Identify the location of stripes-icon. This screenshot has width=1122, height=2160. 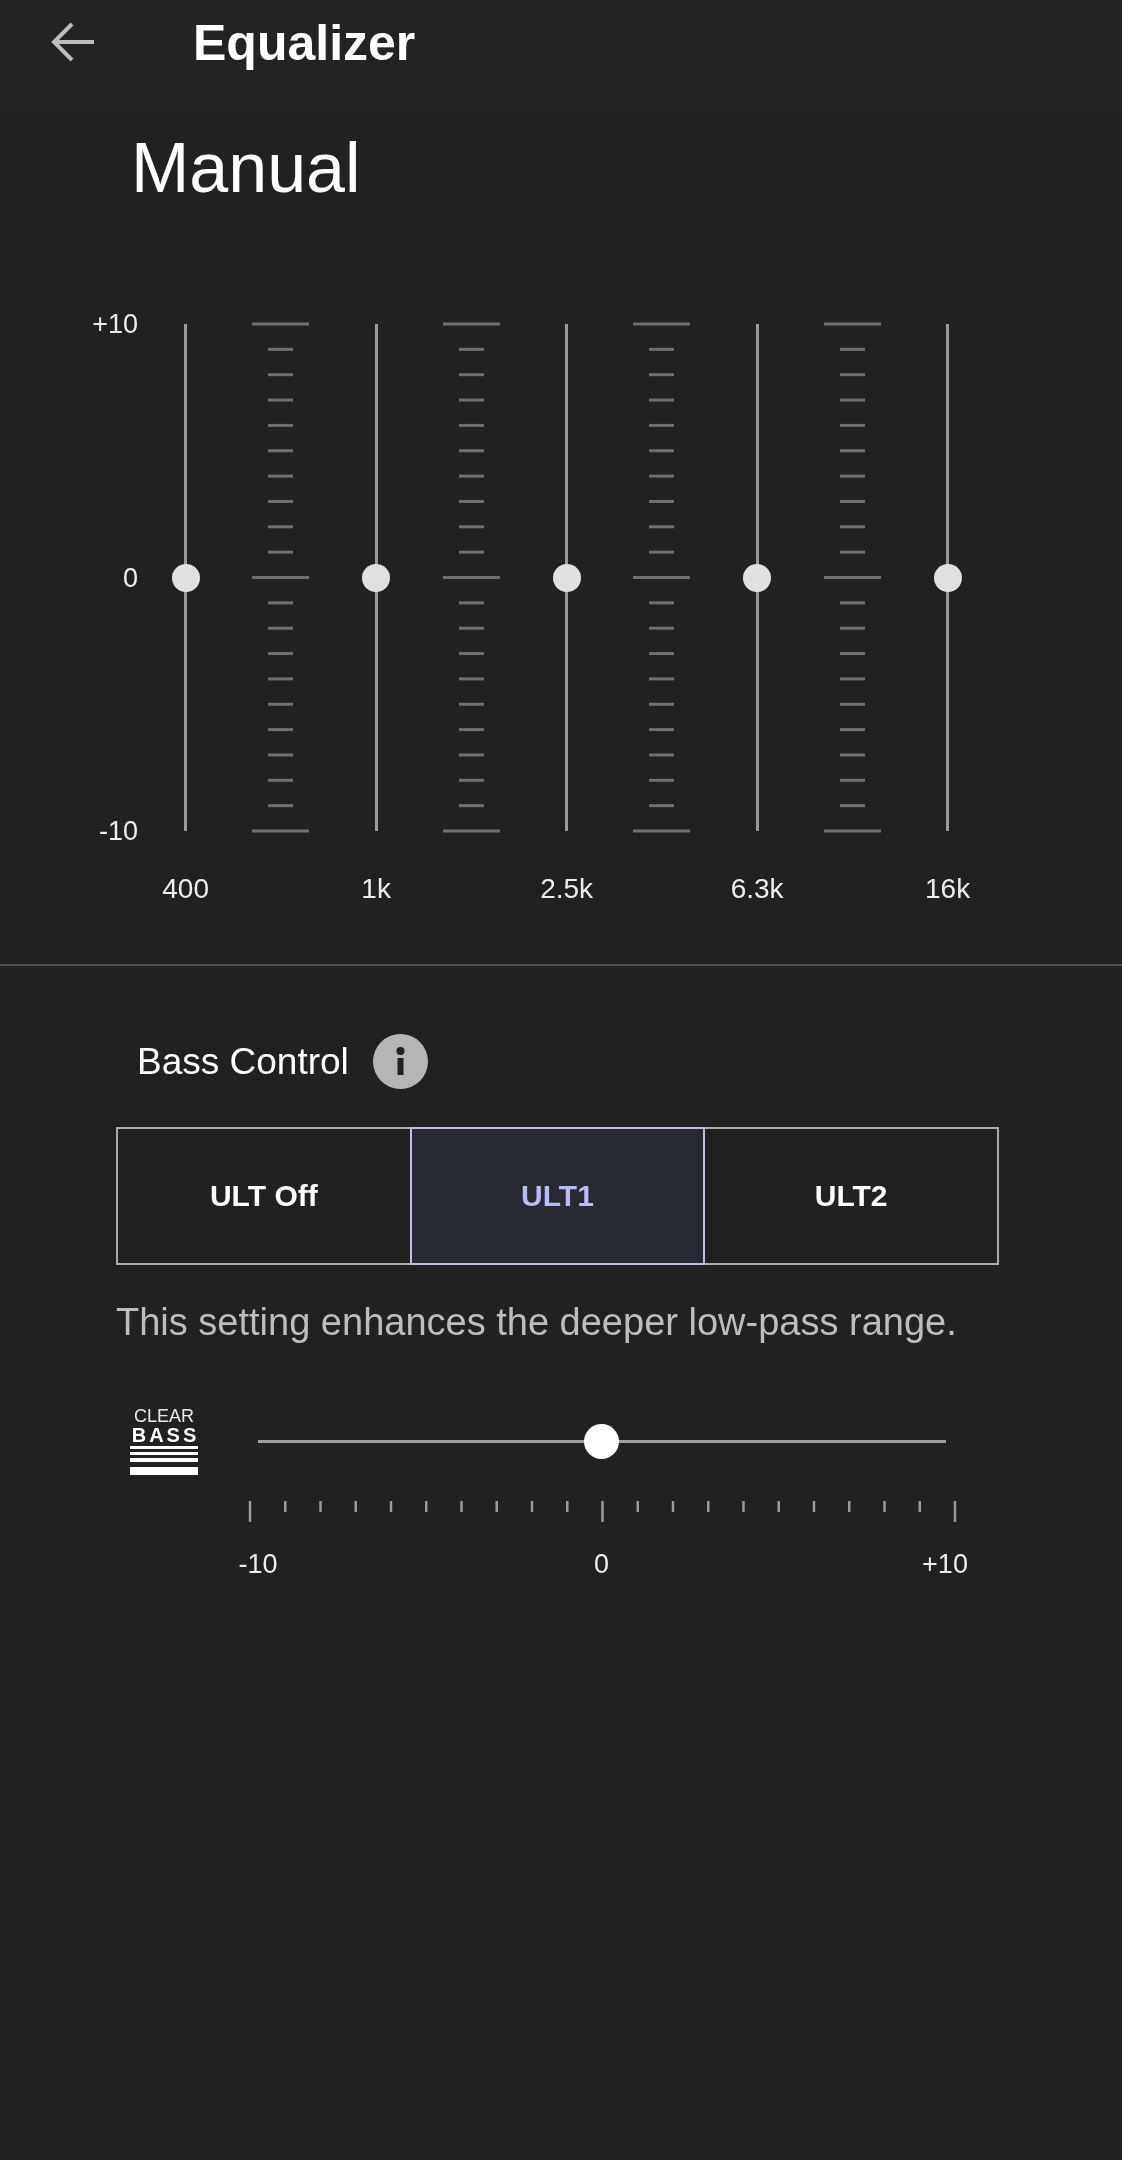
(164, 1460).